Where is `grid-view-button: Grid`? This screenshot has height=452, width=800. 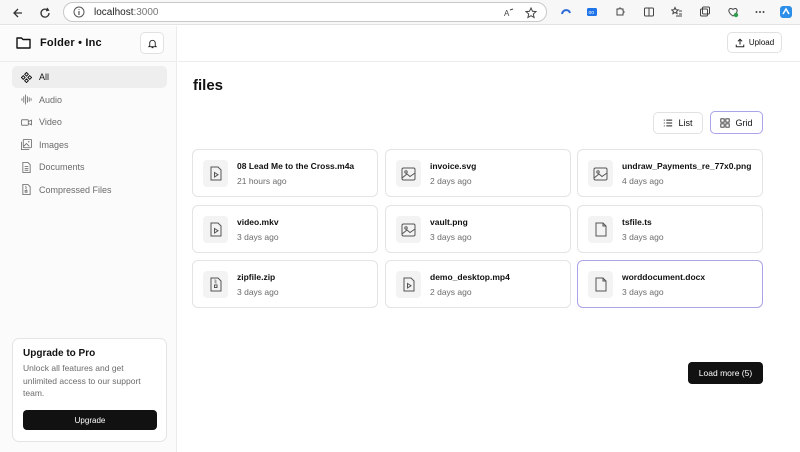
grid-view-button: Grid is located at coordinates (736, 122).